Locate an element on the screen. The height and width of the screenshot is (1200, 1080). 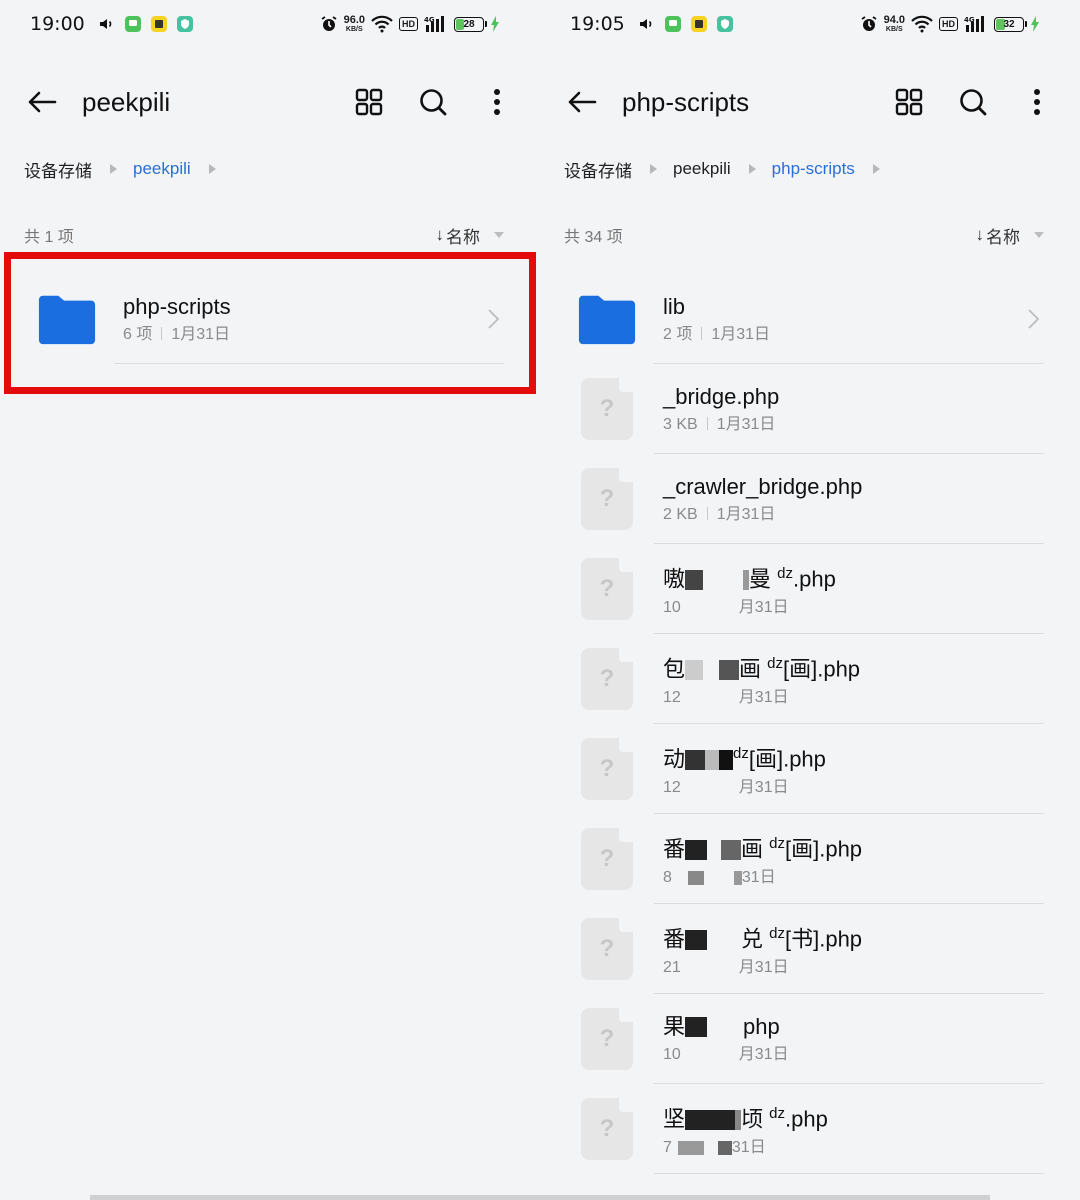
list-item: ? 嗷曼 dz.php 10 月31日 is located at coordinates (810, 589).